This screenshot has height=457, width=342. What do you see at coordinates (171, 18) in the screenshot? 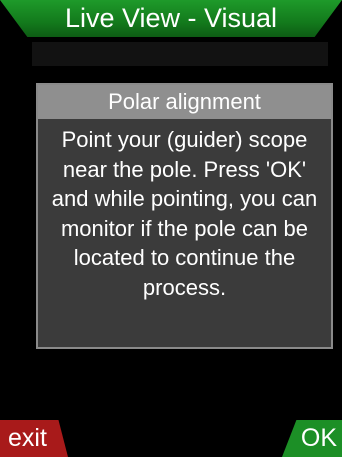
I see `screen-title: Live View - Visual` at bounding box center [171, 18].